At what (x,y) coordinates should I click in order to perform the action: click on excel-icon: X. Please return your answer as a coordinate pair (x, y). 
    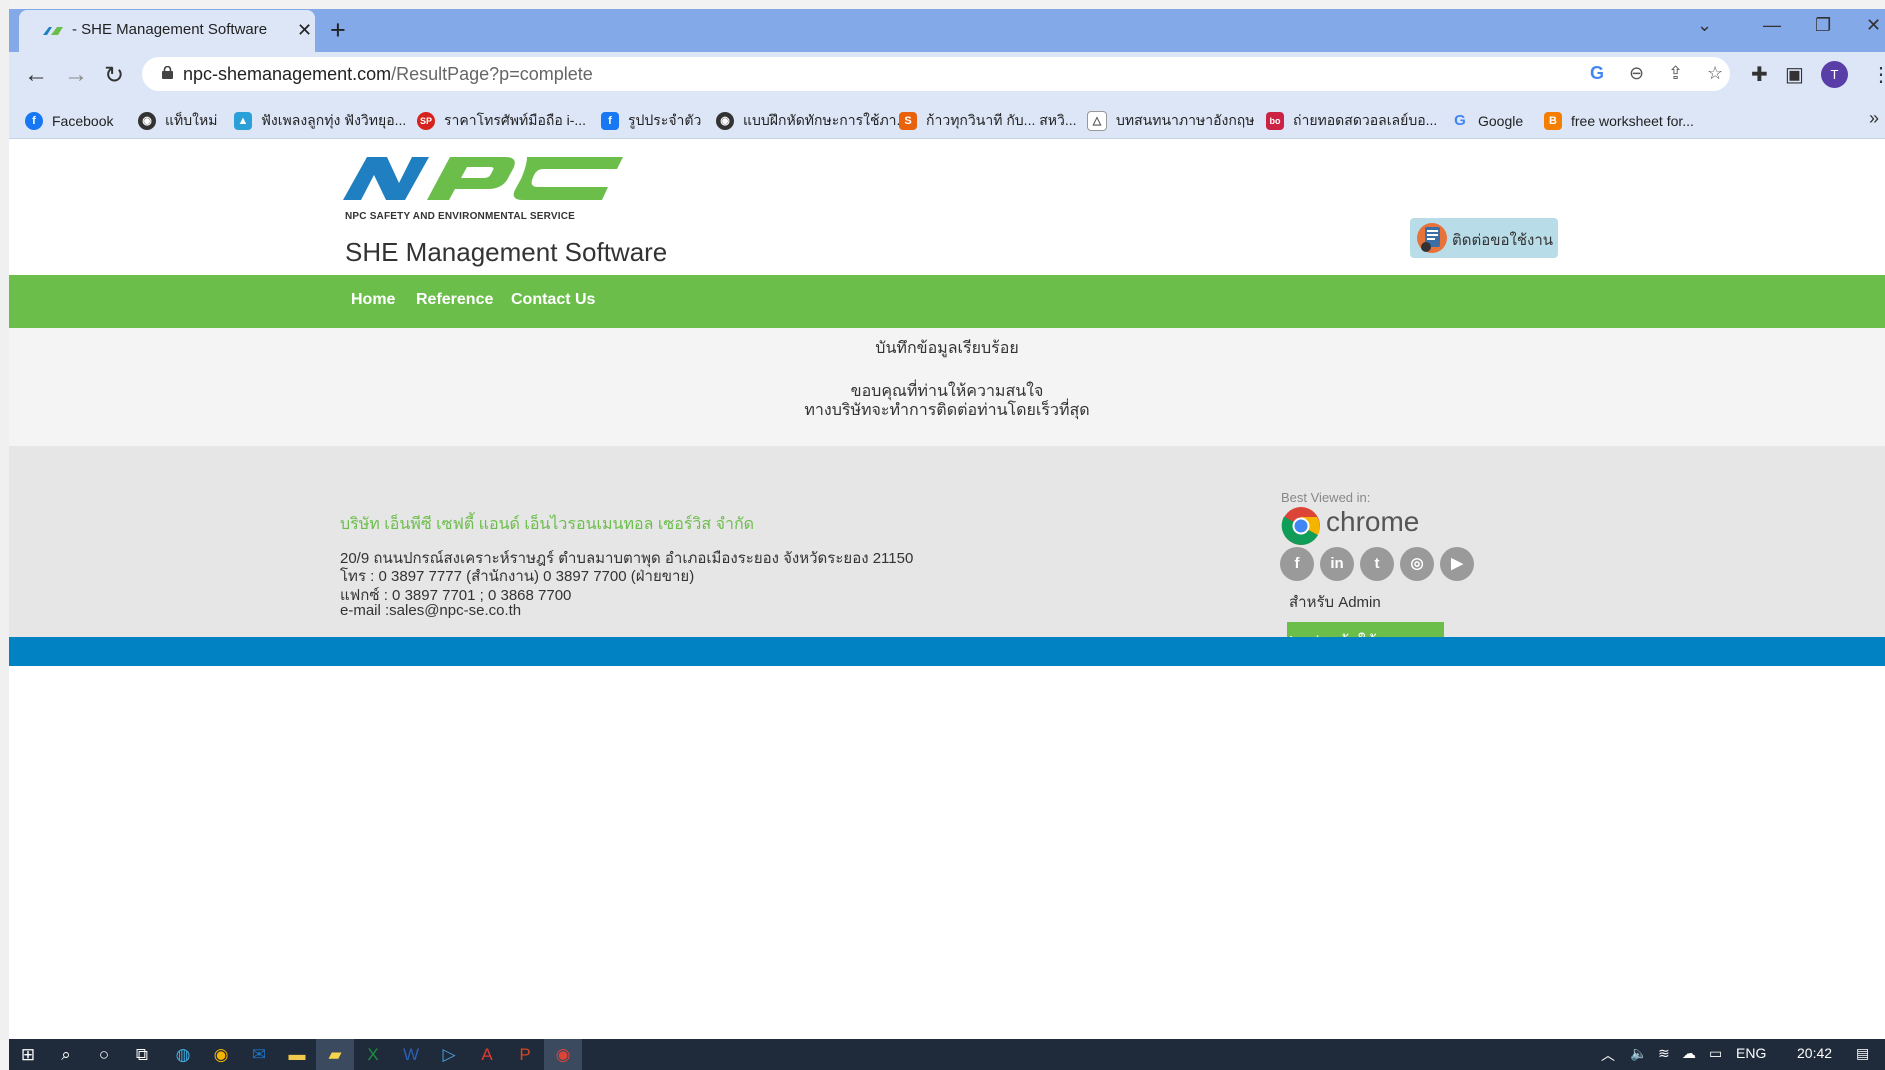
    Looking at the image, I should click on (373, 1054).